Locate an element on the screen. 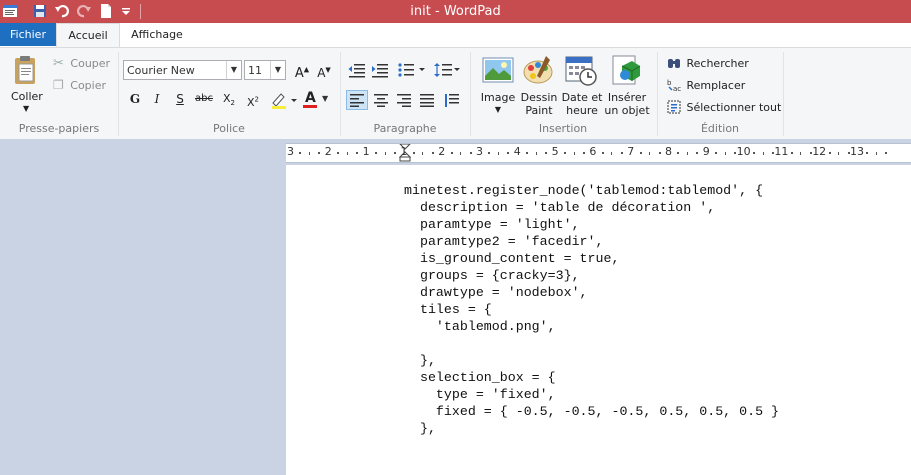 The height and width of the screenshot is (475, 911). font-color-swatch is located at coordinates (310, 106).